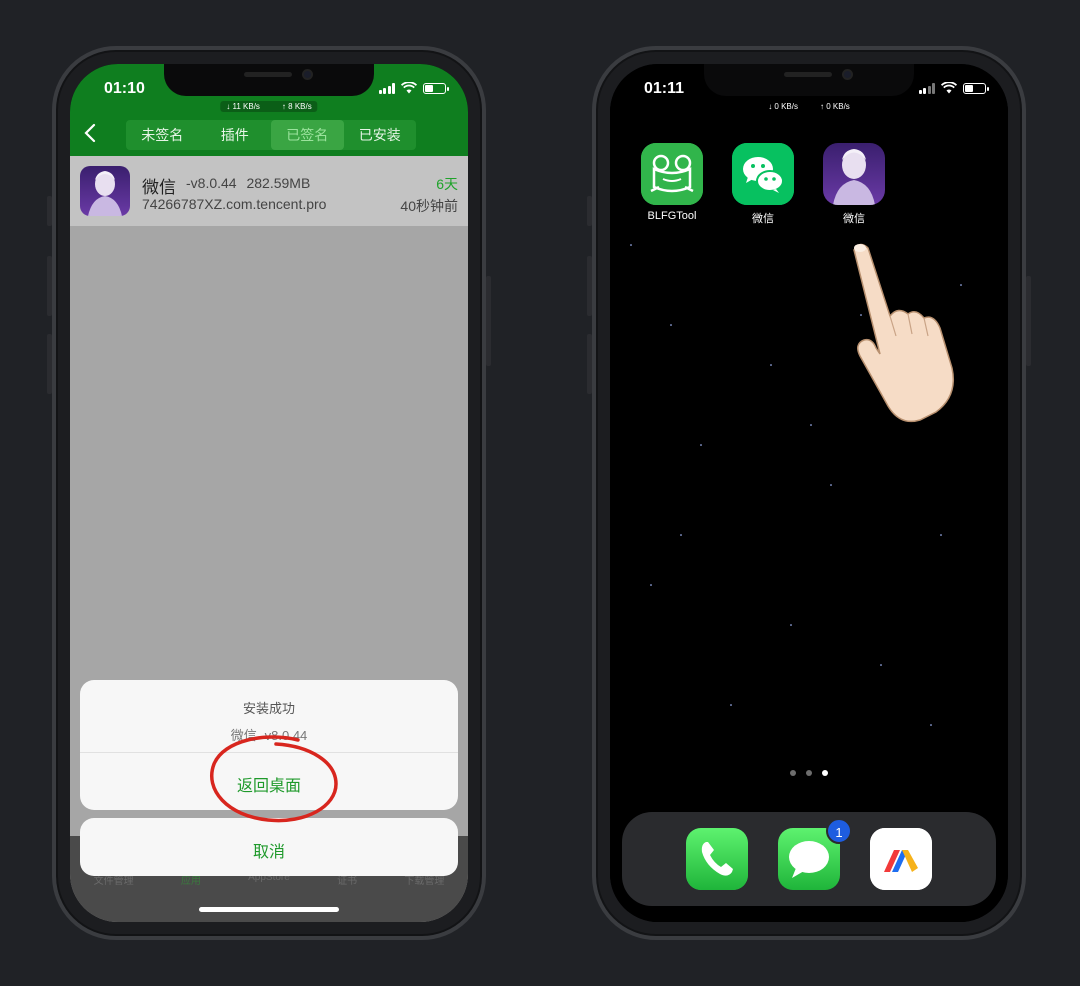 The height and width of the screenshot is (986, 1080). What do you see at coordinates (162, 135) in the screenshot?
I see `tab-unsigned: 未签名` at bounding box center [162, 135].